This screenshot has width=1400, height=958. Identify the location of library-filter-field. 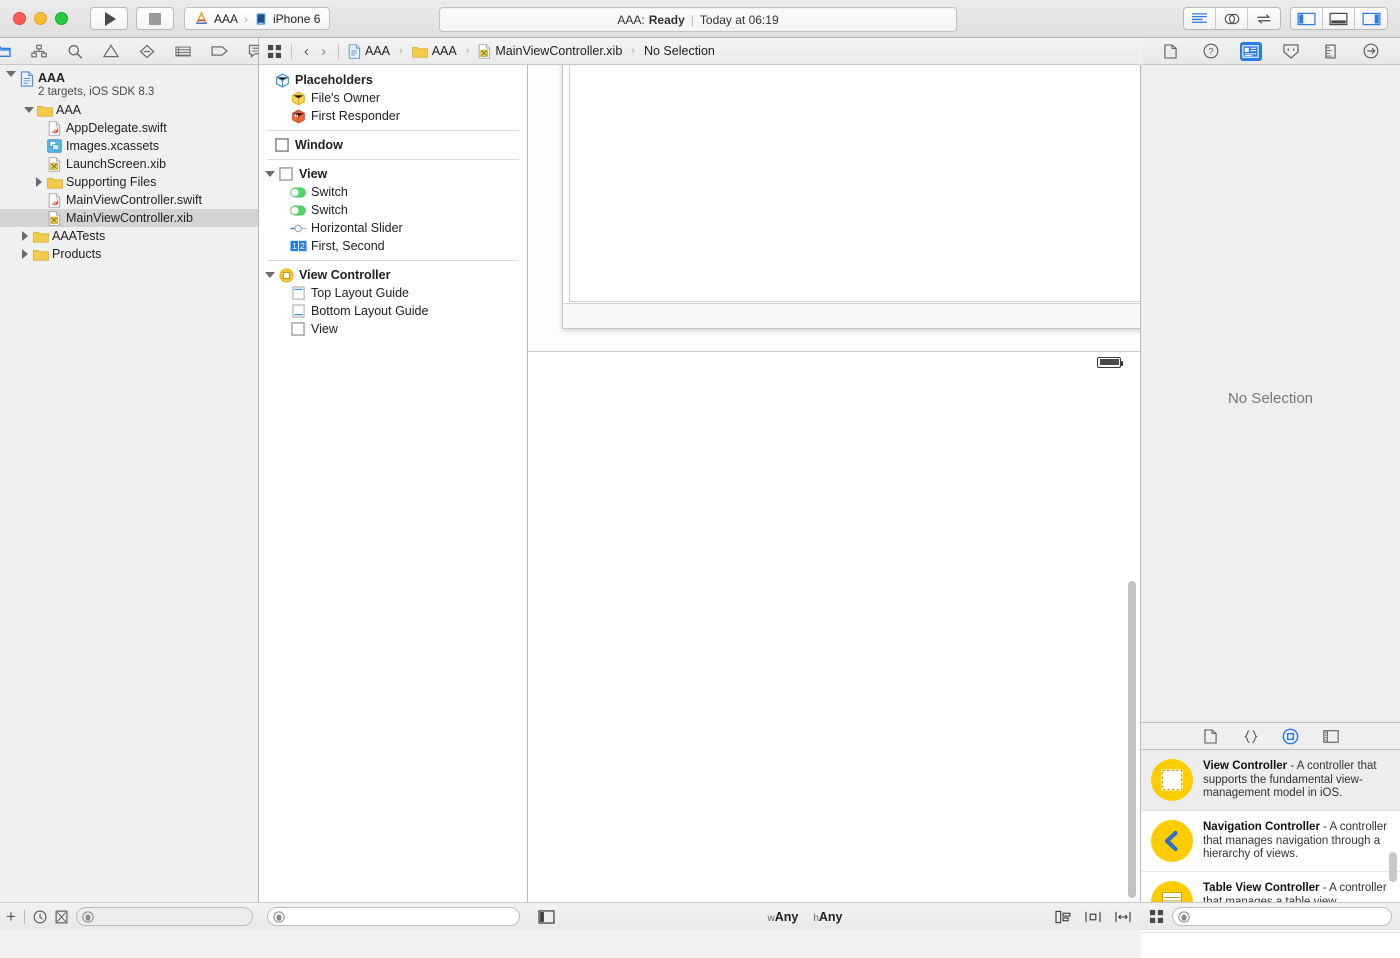
(1282, 916).